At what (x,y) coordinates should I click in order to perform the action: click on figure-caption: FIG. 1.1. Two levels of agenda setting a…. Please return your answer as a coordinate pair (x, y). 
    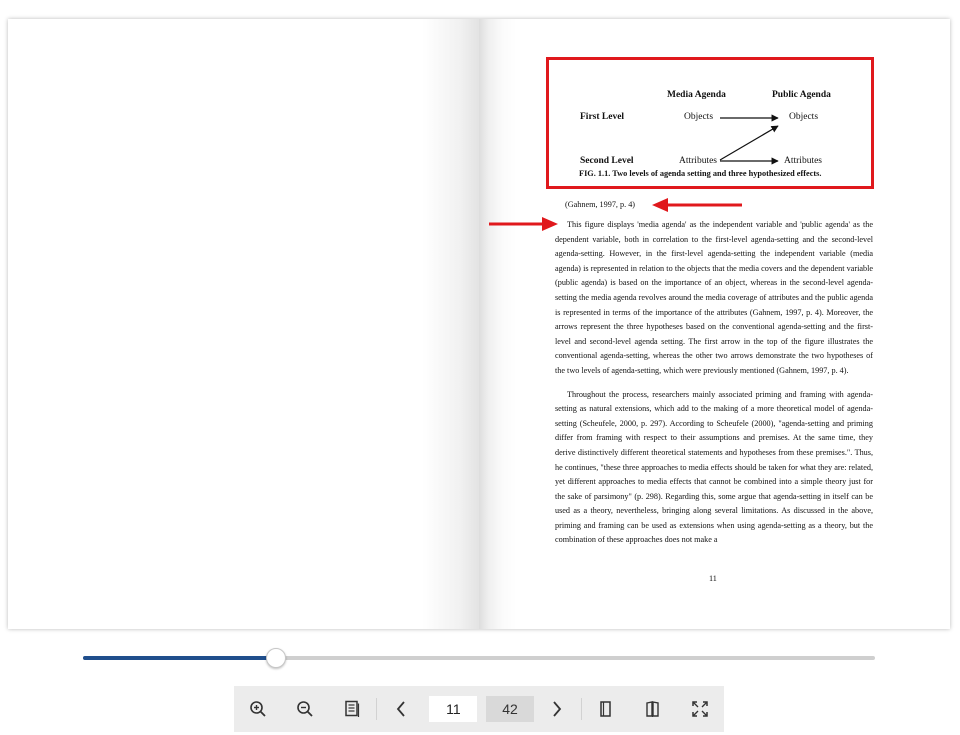
    Looking at the image, I should click on (700, 173).